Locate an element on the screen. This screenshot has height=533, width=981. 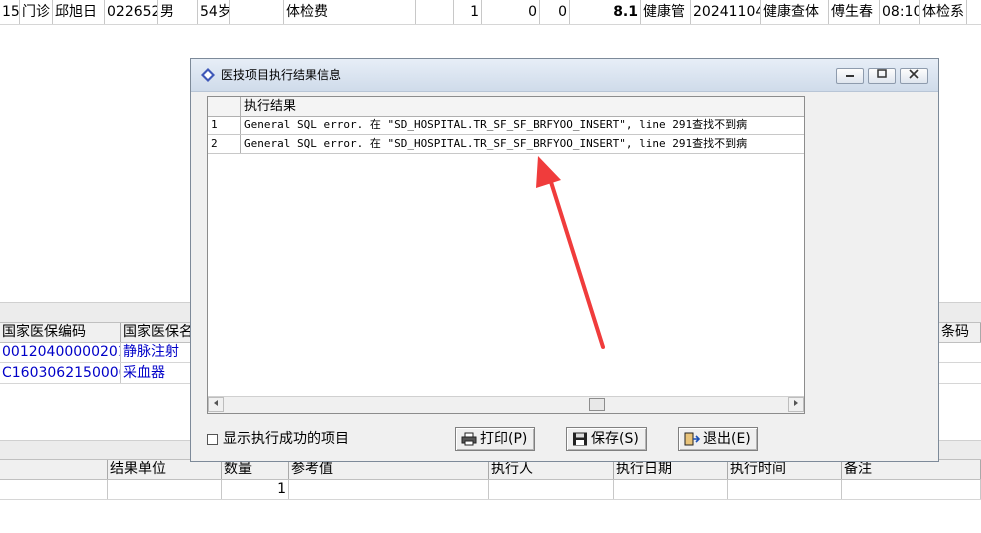
maximize-button is located at coordinates (882, 76).